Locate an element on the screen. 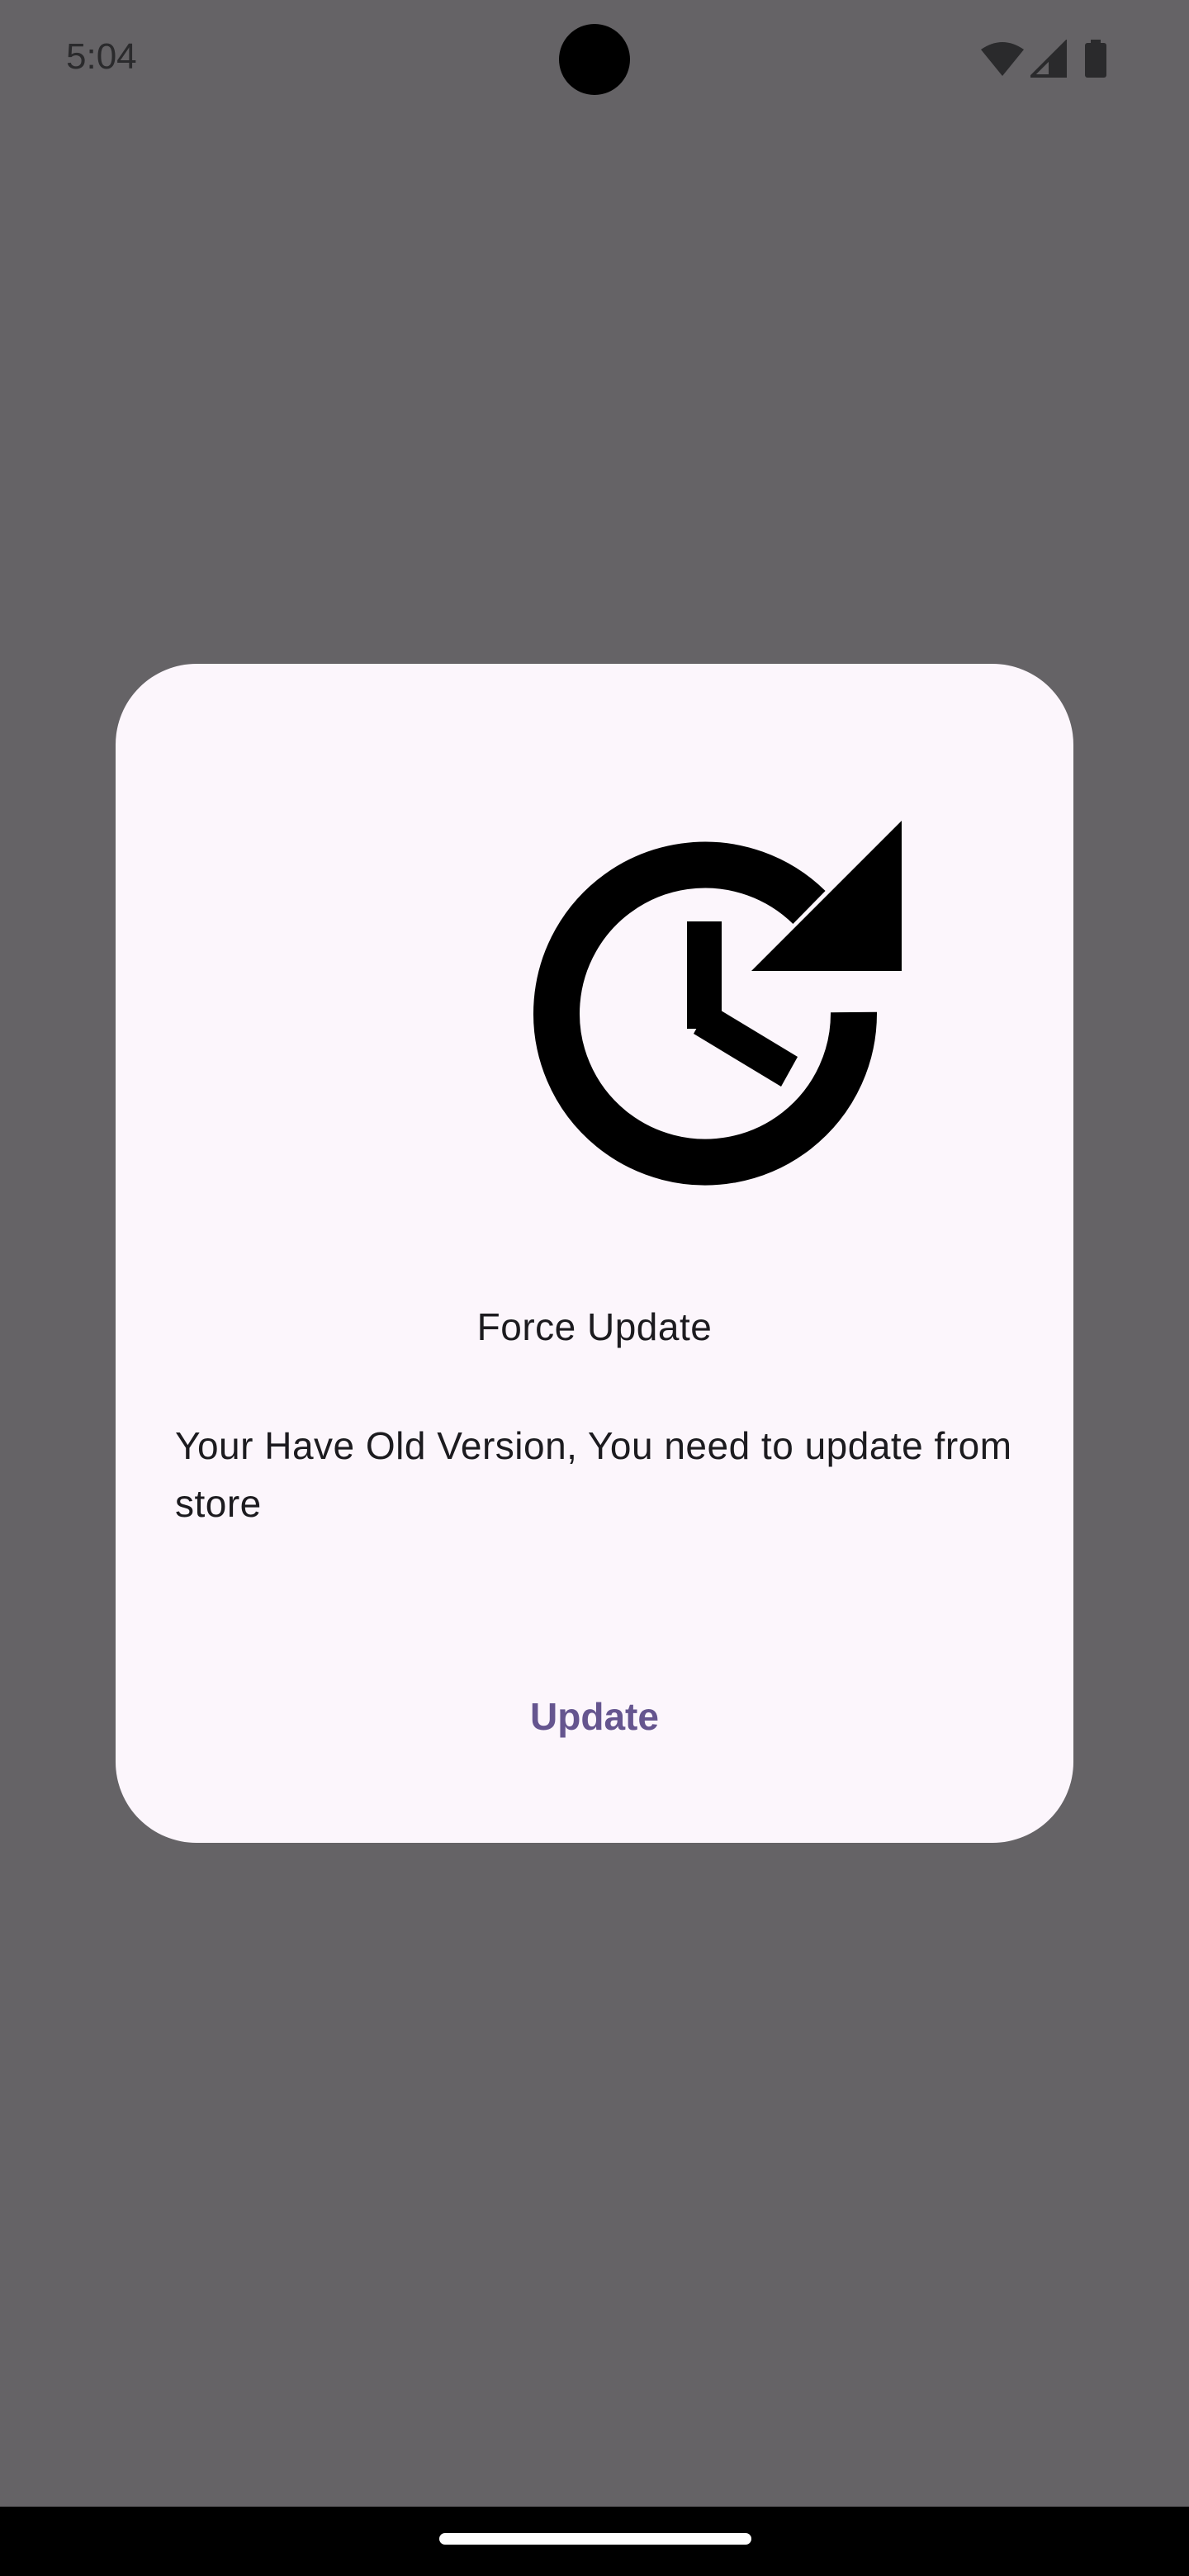 This screenshot has height=2576, width=1189. camera-cutout is located at coordinates (594, 59).